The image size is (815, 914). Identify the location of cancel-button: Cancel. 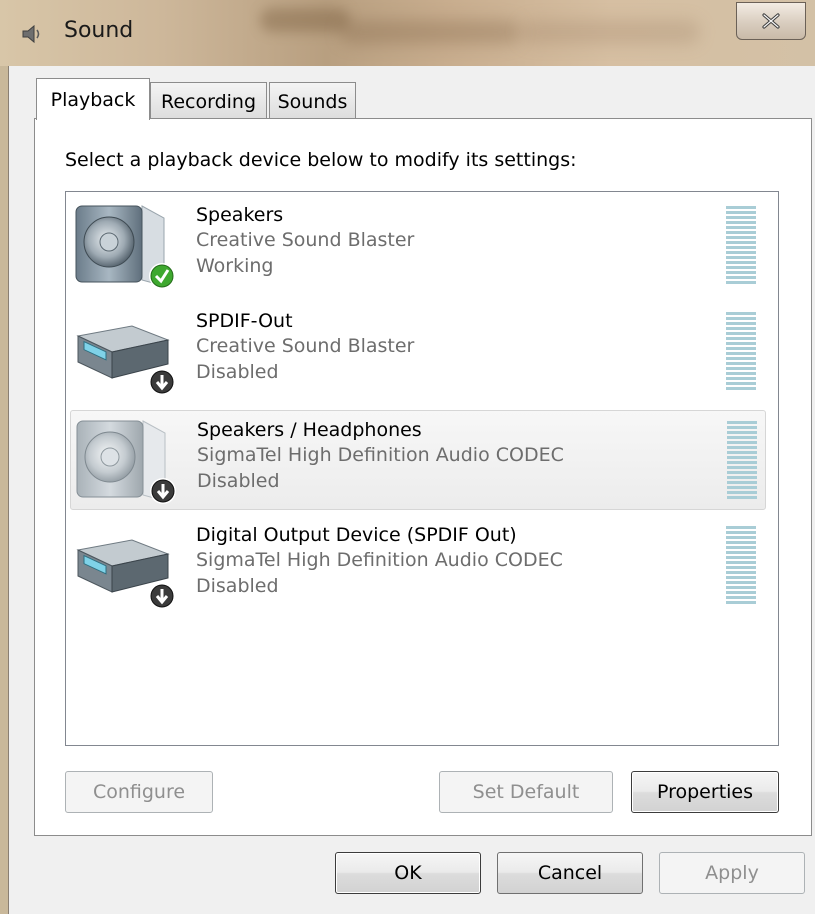
(570, 873).